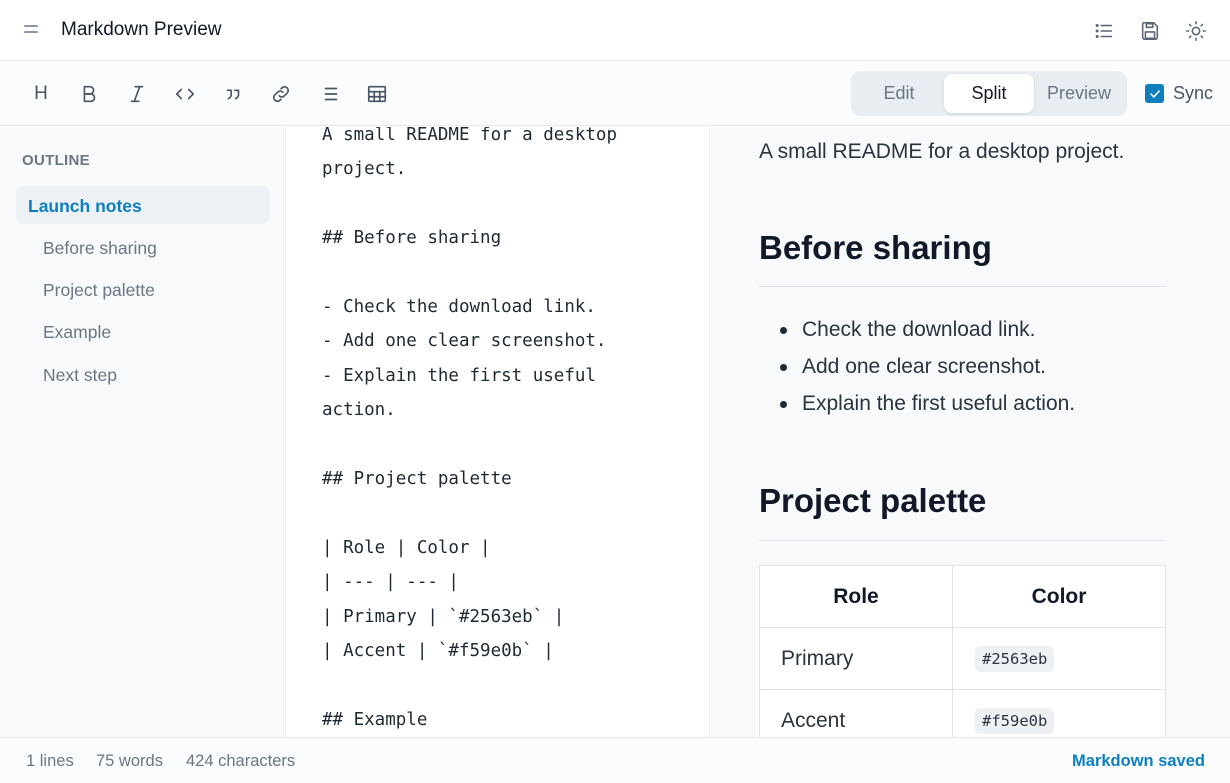  What do you see at coordinates (143, 205) in the screenshot?
I see `outline-item-launch-notes: Launch notes` at bounding box center [143, 205].